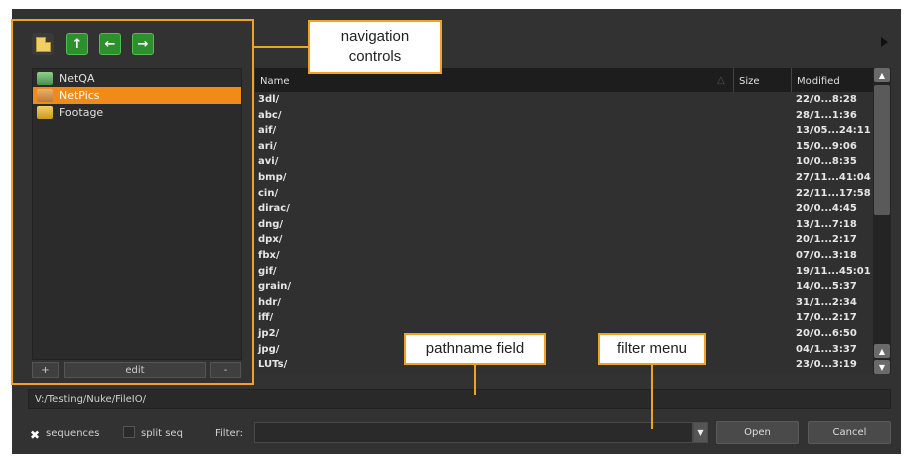 Image resolution: width=905 pixels, height=461 pixels. I want to click on file-row: bmp/27/11...41:04, so click(564, 177).